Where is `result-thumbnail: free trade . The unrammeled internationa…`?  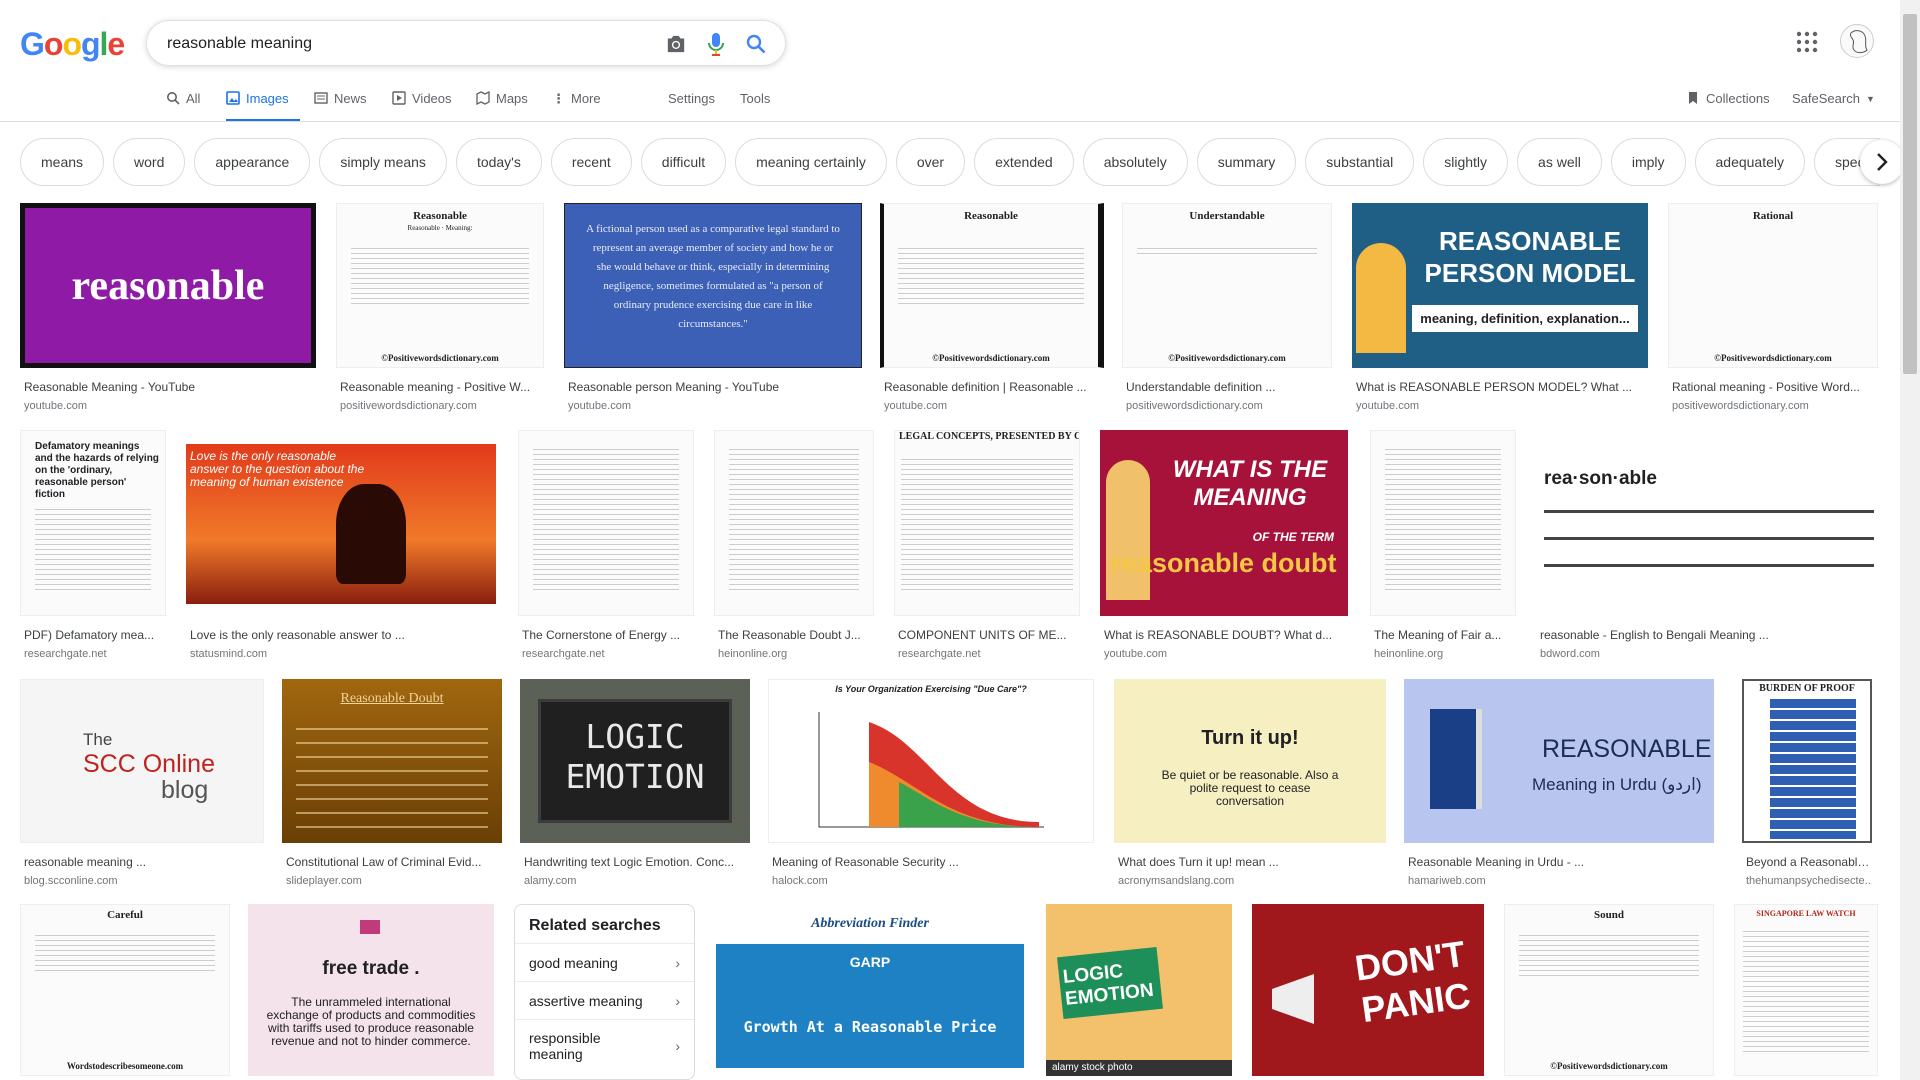
result-thumbnail: free trade . The unrammeled internationa… is located at coordinates (371, 990).